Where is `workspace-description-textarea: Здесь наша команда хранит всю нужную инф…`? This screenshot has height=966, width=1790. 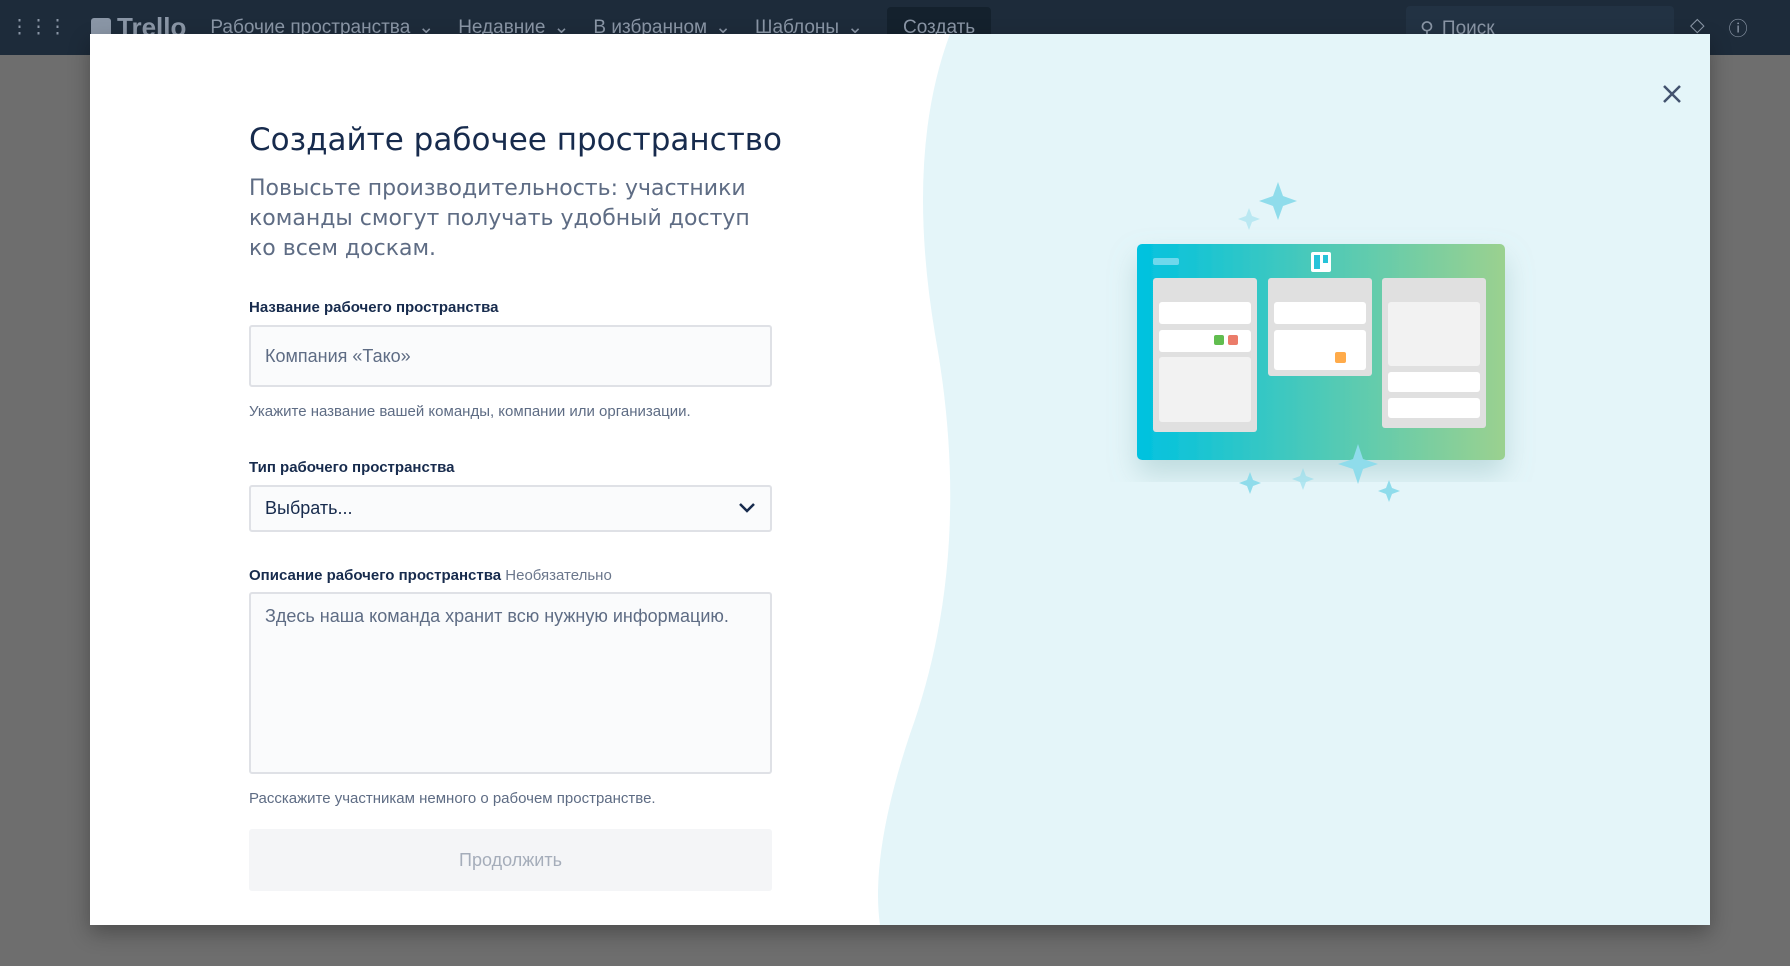 workspace-description-textarea: Здесь наша команда хранит всю нужную инф… is located at coordinates (510, 683).